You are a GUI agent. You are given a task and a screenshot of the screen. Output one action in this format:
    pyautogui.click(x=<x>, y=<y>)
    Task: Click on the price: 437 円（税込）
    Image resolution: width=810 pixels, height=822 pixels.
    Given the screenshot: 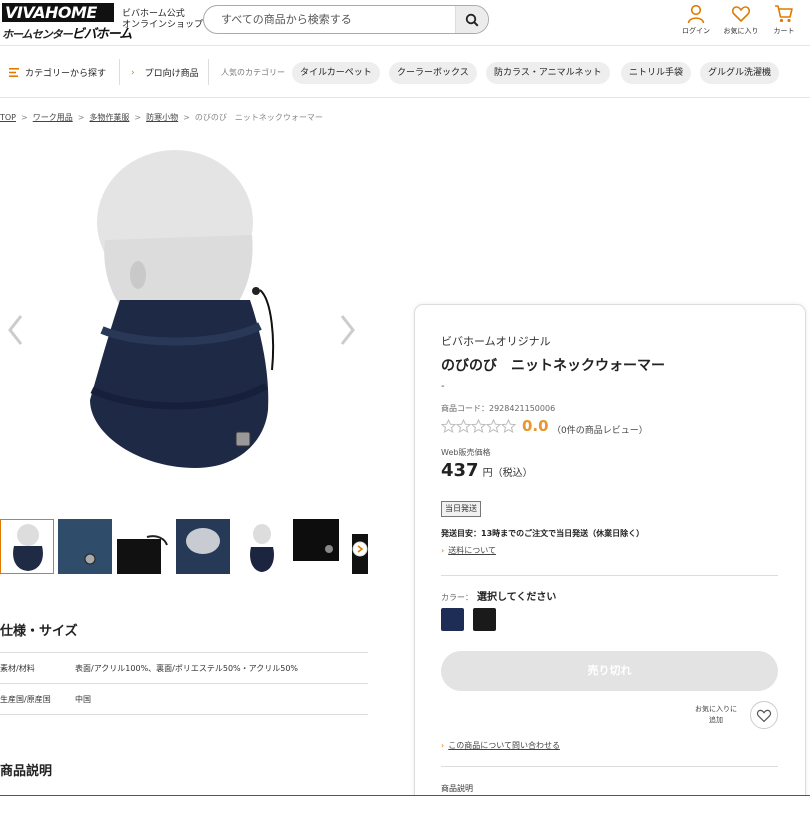 What is the action you would take?
    pyautogui.click(x=487, y=470)
    